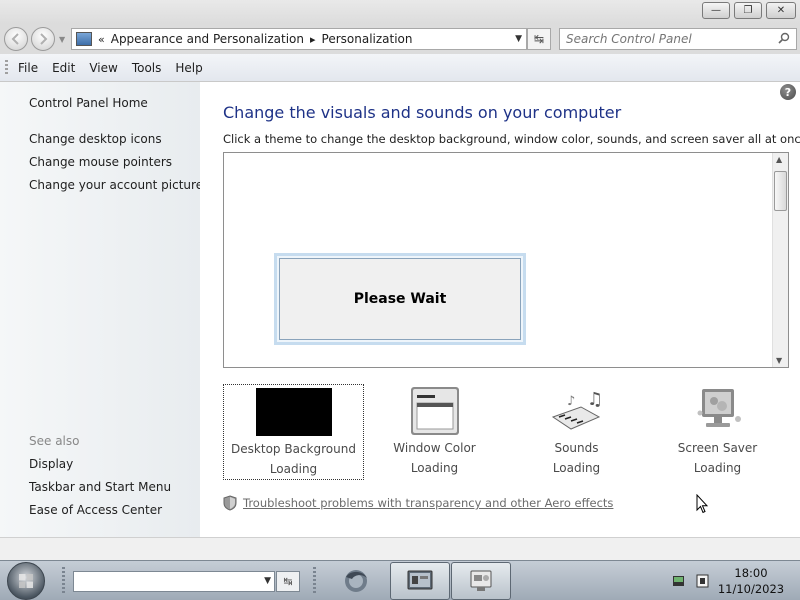  What do you see at coordinates (781, 10) in the screenshot?
I see `close-button: ✕` at bounding box center [781, 10].